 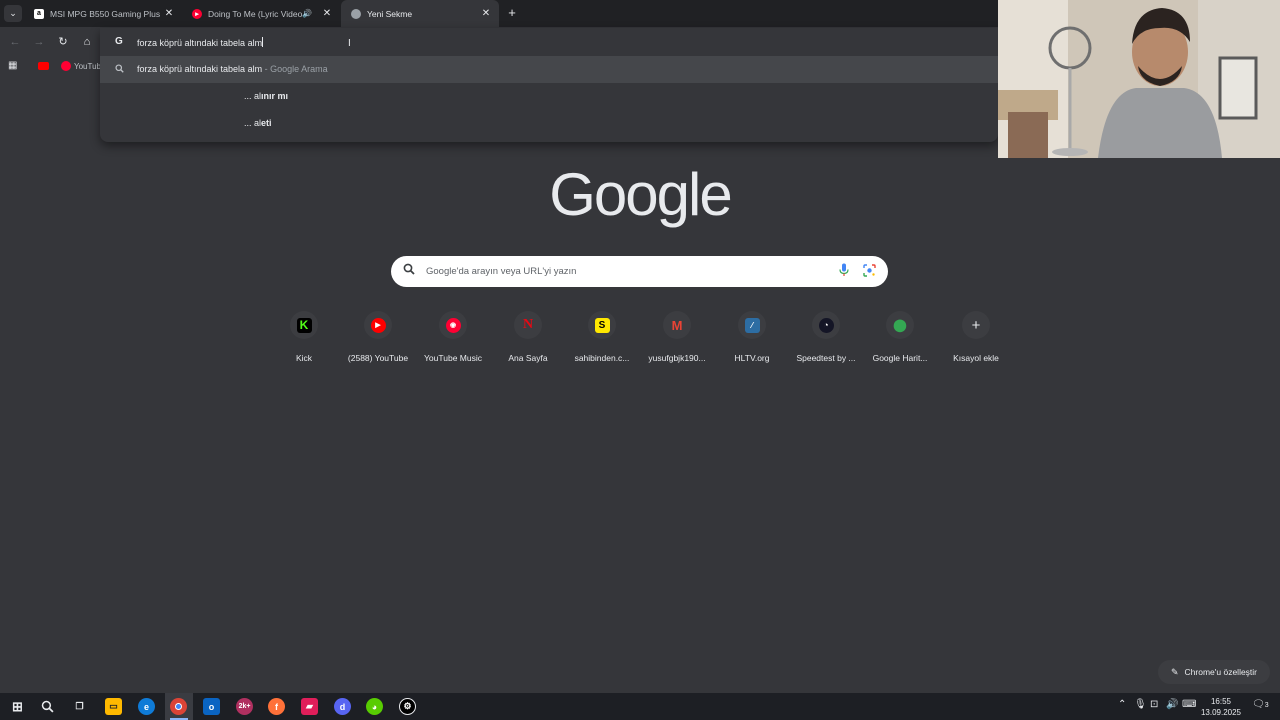 I want to click on suggestion-completion: ınır mı, so click(x=275, y=96).